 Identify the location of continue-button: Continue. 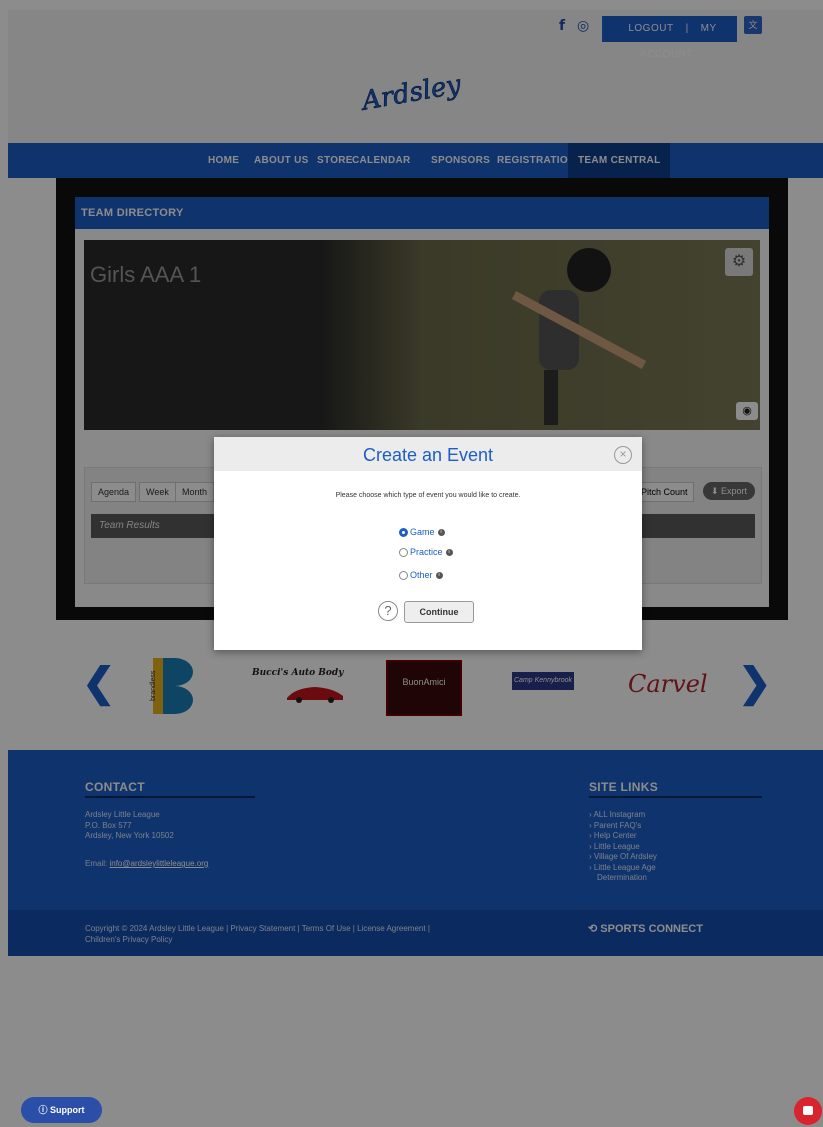
(439, 612).